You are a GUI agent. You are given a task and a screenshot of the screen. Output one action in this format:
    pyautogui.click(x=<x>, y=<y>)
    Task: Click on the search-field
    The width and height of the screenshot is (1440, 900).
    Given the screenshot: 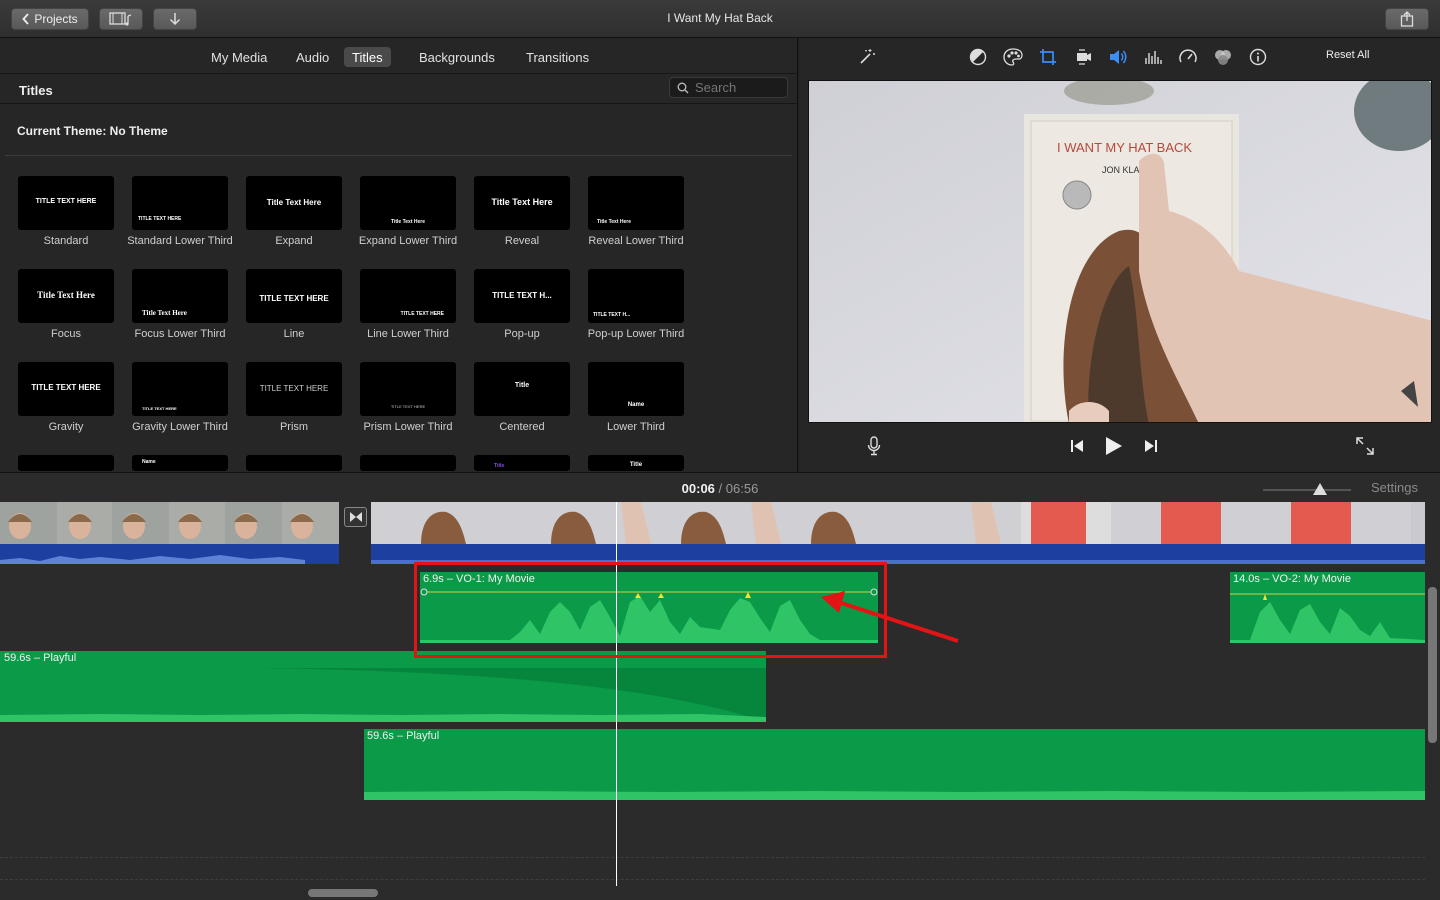 What is the action you would take?
    pyautogui.click(x=728, y=87)
    